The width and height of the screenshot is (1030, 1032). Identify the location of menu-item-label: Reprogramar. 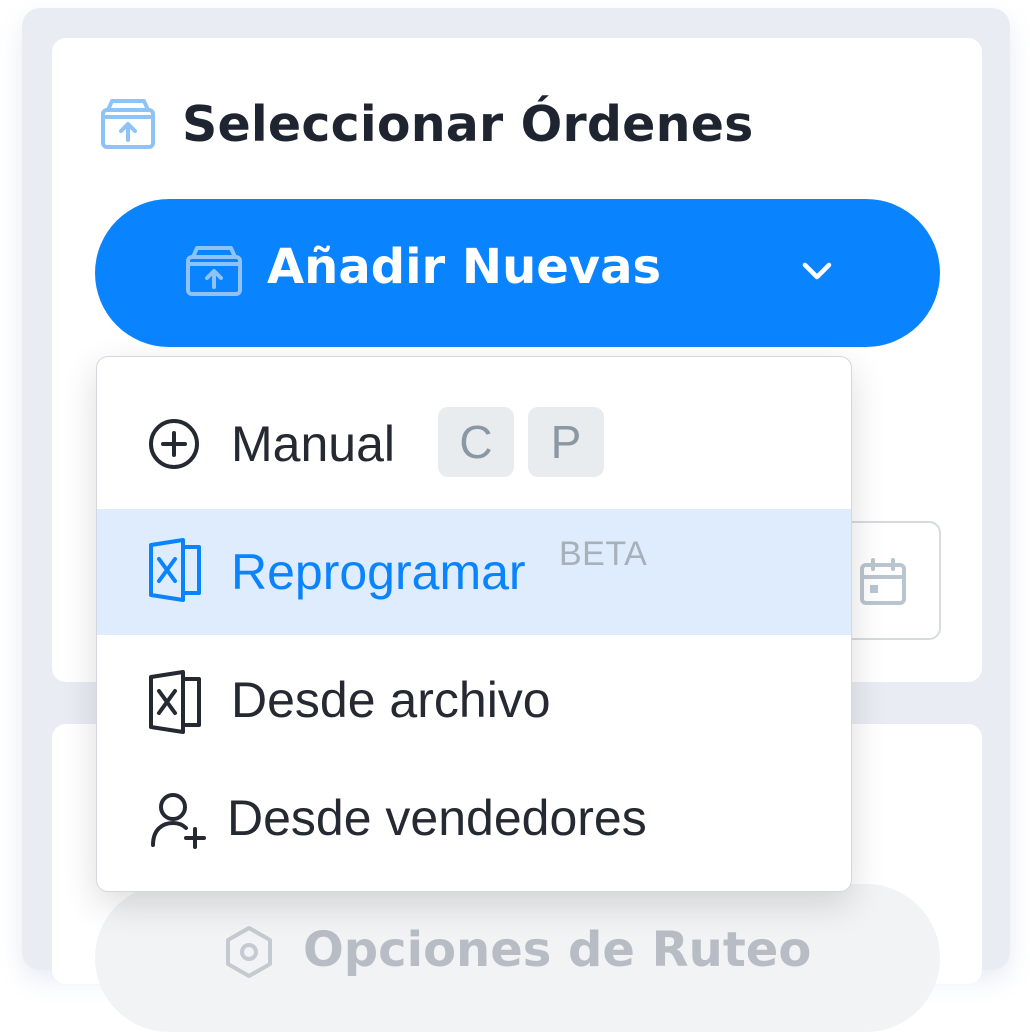
(378, 572).